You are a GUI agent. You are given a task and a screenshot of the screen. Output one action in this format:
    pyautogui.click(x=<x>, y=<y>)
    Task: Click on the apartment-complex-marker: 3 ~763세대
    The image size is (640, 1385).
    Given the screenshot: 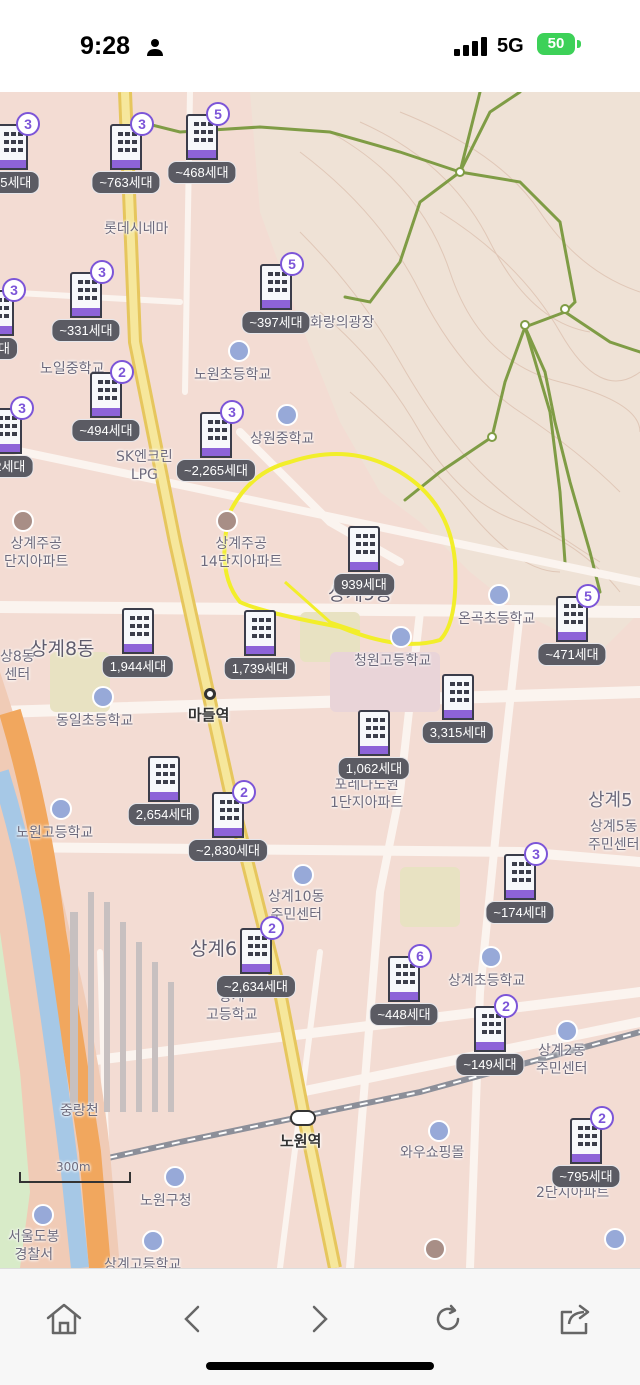 What is the action you would take?
    pyautogui.click(x=126, y=158)
    